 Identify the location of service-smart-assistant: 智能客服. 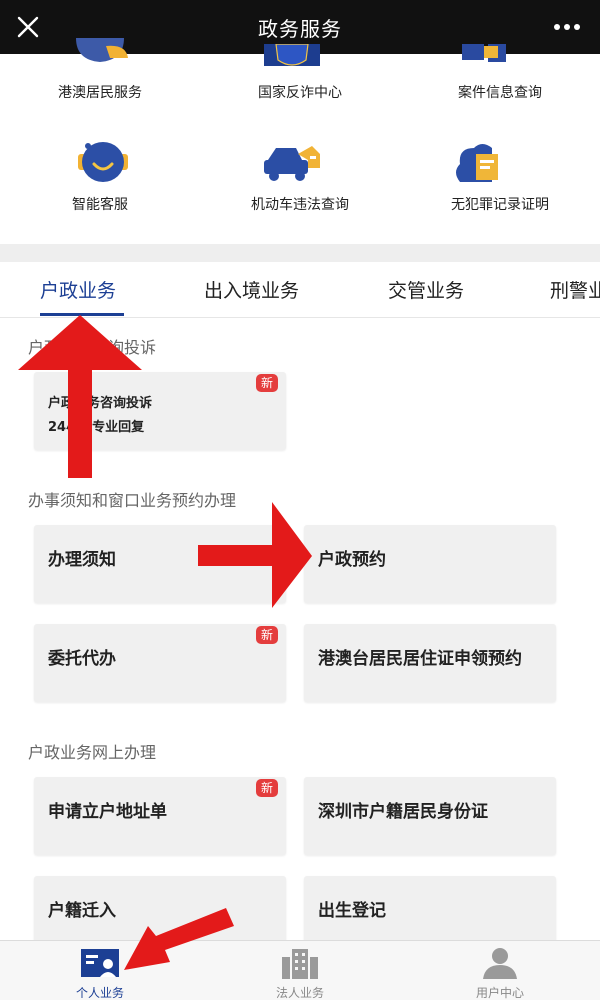
(100, 180).